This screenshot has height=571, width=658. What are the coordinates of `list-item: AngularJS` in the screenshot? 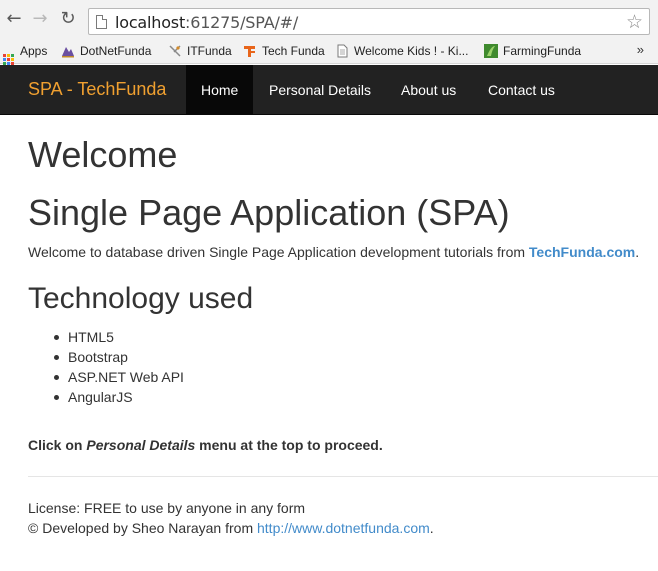 It's located at (117, 397).